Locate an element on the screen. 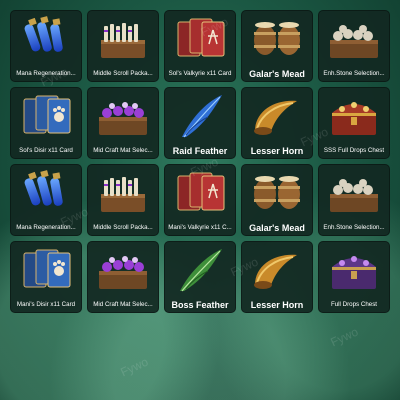 The image size is (400, 400). item-label: Sol's Disir x11 Card is located at coordinates (46, 150).